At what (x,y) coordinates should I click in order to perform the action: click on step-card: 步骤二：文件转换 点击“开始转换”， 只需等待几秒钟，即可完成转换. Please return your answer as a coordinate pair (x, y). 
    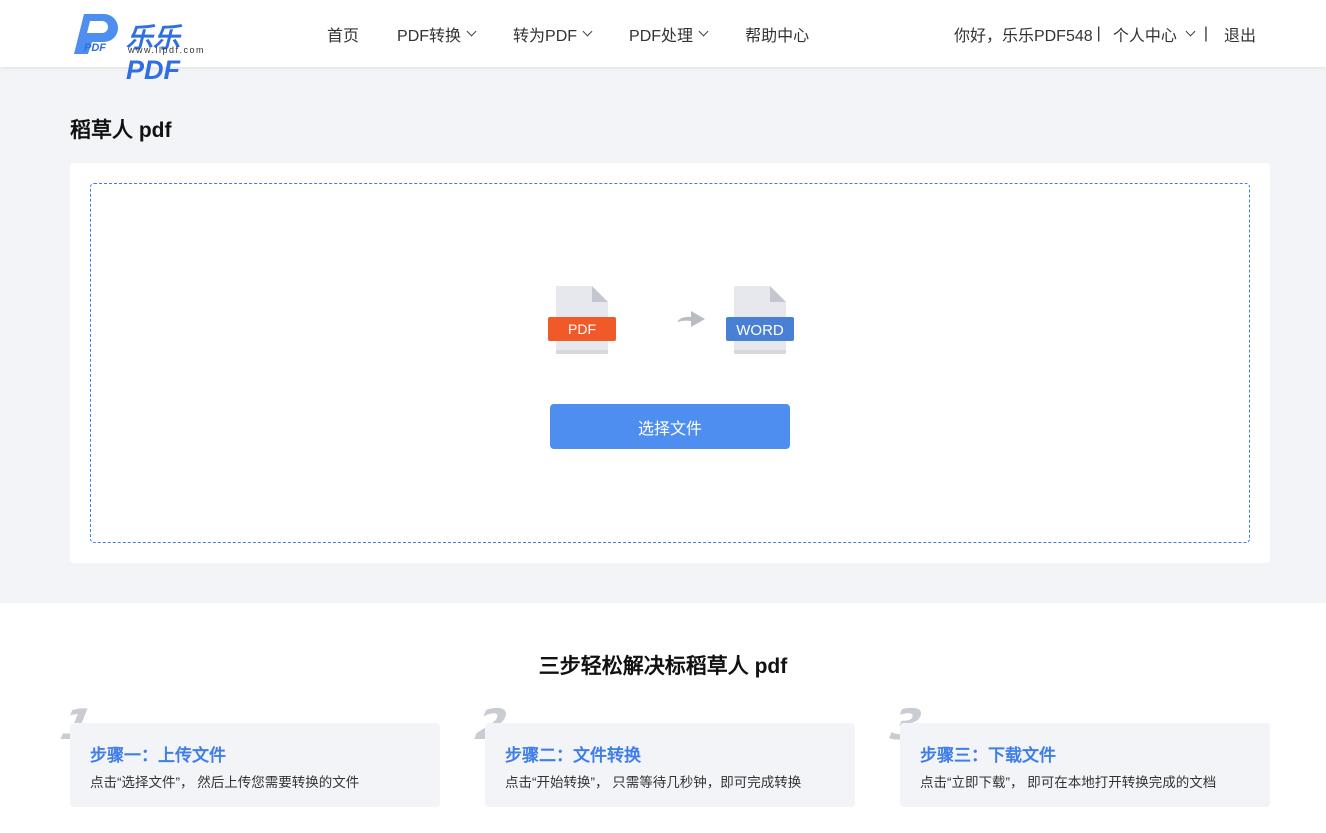
    Looking at the image, I should click on (670, 765).